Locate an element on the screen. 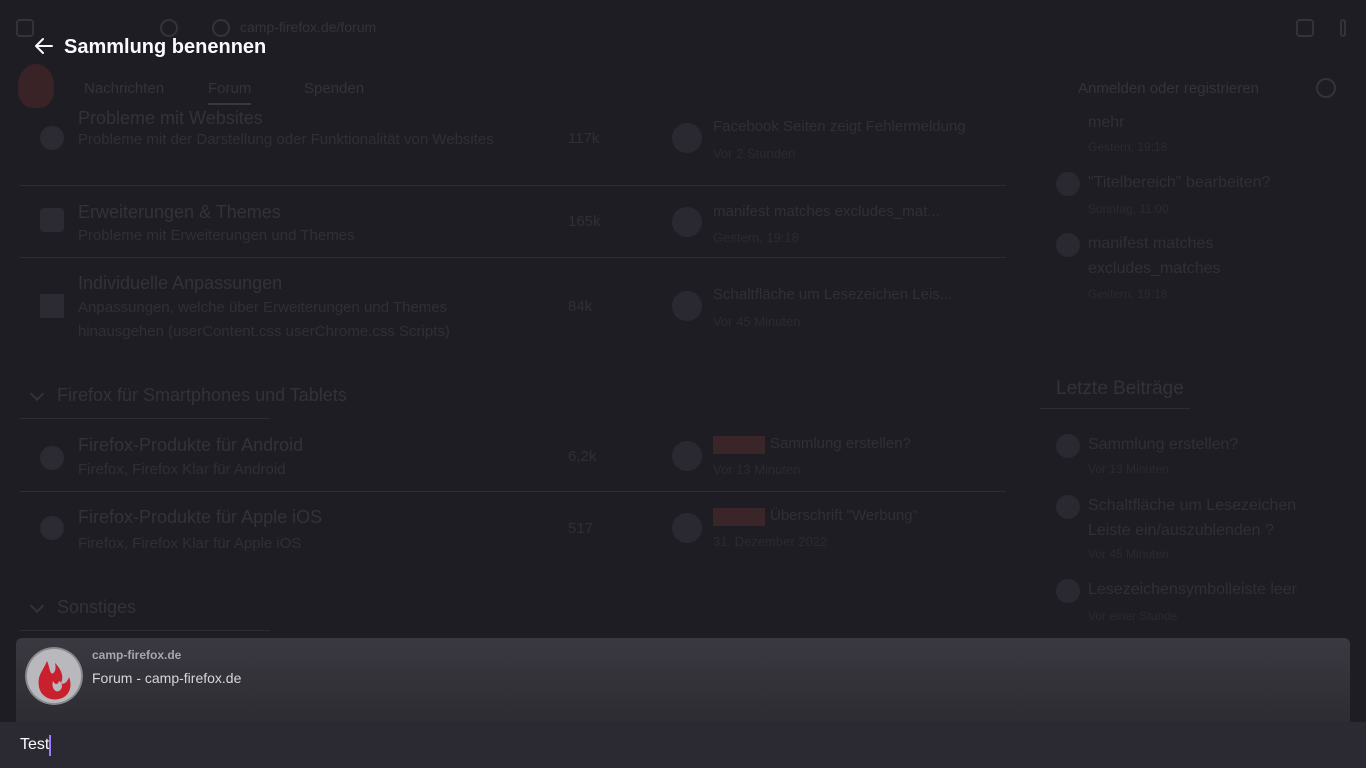  forum-desc: Probleme mit Erweiterungen und Themes is located at coordinates (216, 235).